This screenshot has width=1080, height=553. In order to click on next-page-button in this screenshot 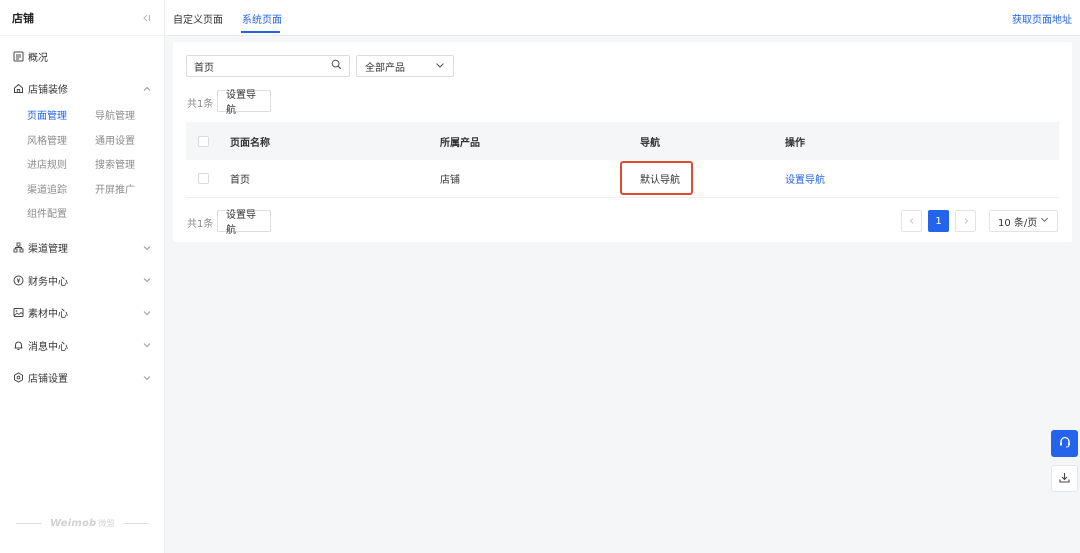, I will do `click(965, 221)`.